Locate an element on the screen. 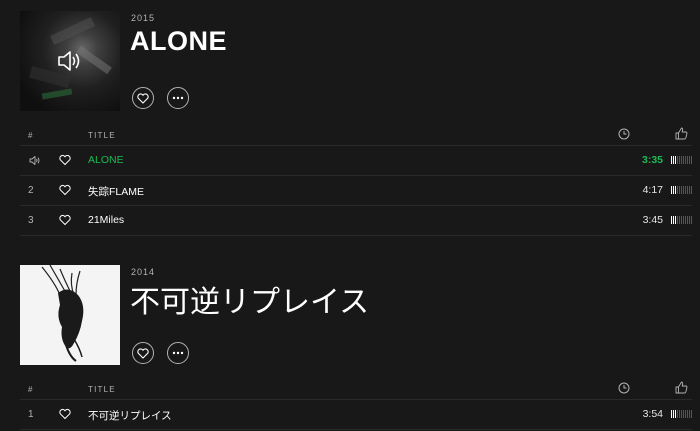 This screenshot has height=431, width=700. tracklist: 1 不可逆リプレイス 3:54 is located at coordinates (356, 415).